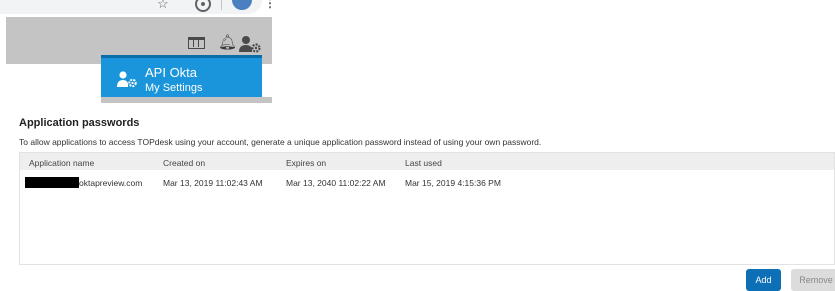 The image size is (835, 291). I want to click on notification-bell-icon: 🔔︎, so click(227, 42).